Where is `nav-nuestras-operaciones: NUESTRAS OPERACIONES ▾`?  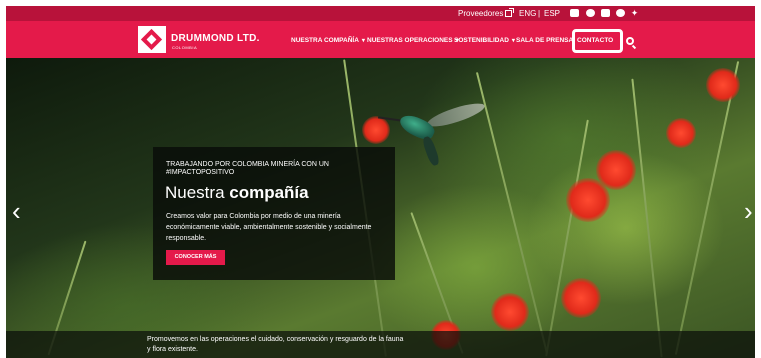
nav-nuestras-operaciones: NUESTRAS OPERACIONES ▾ is located at coordinates (413, 41).